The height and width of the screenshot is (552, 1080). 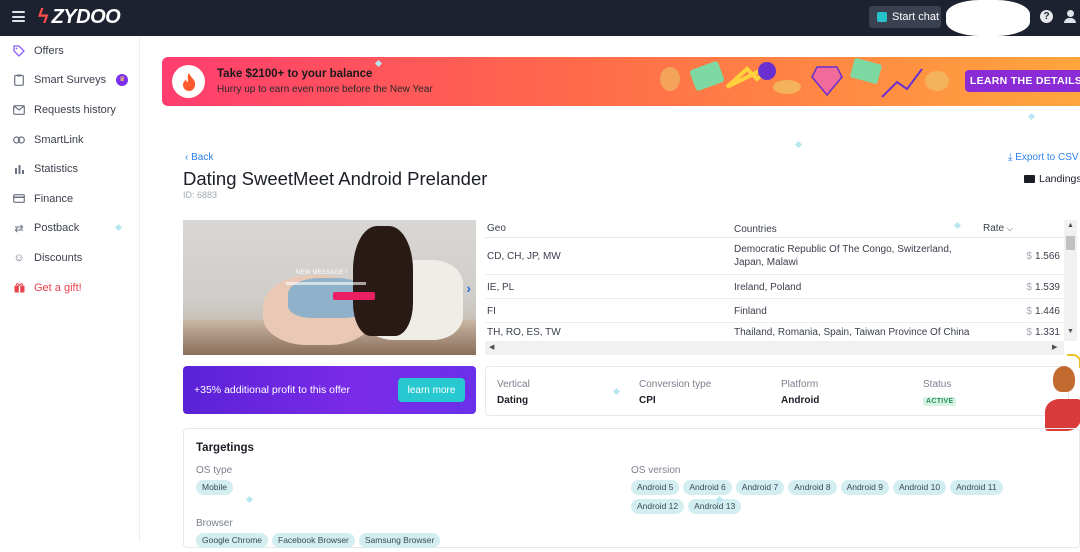 I want to click on sidebar-item-get-a-gift: Get a gift!, so click(x=69, y=288).